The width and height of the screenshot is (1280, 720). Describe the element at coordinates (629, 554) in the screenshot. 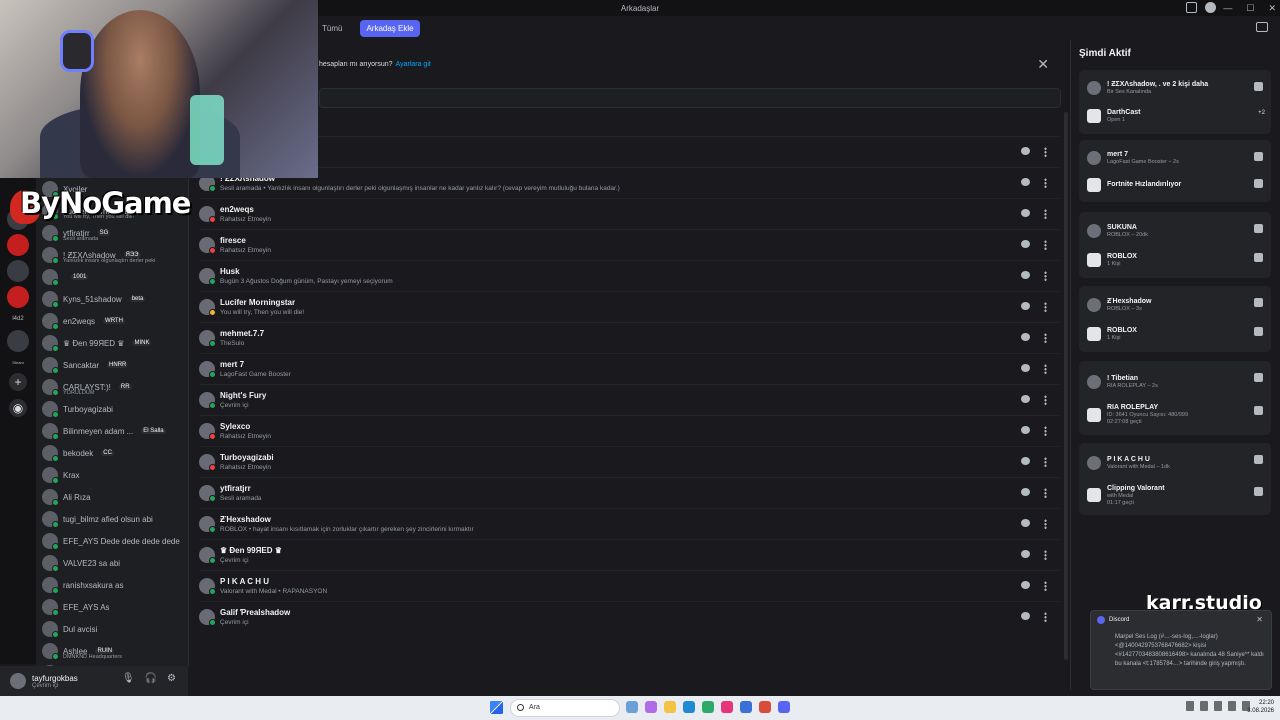

I see `friend-row: ♛ Ðen 99ЯED ♛ Çevrim içi` at that location.